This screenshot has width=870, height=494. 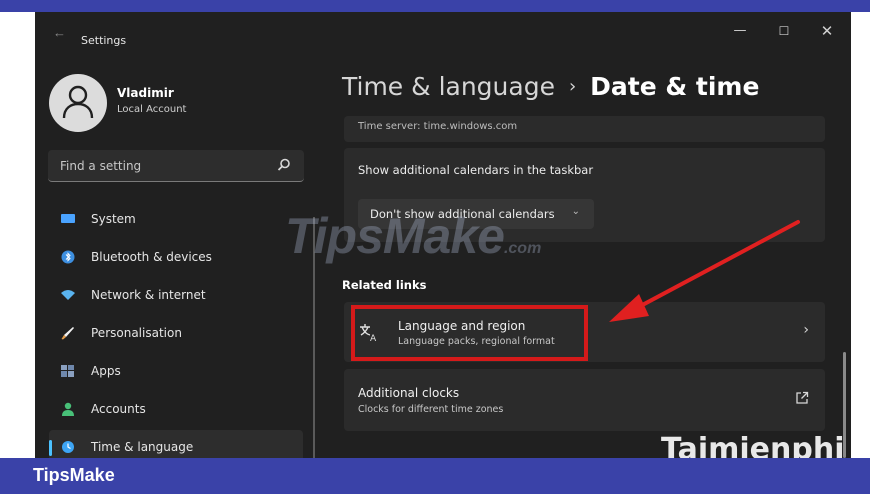 I want to click on footer-band: TipsMake, so click(x=435, y=476).